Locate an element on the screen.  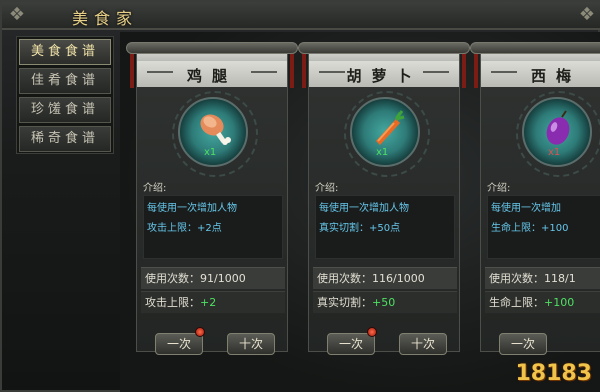
stat-label: 生命上限： is located at coordinates (516, 302).